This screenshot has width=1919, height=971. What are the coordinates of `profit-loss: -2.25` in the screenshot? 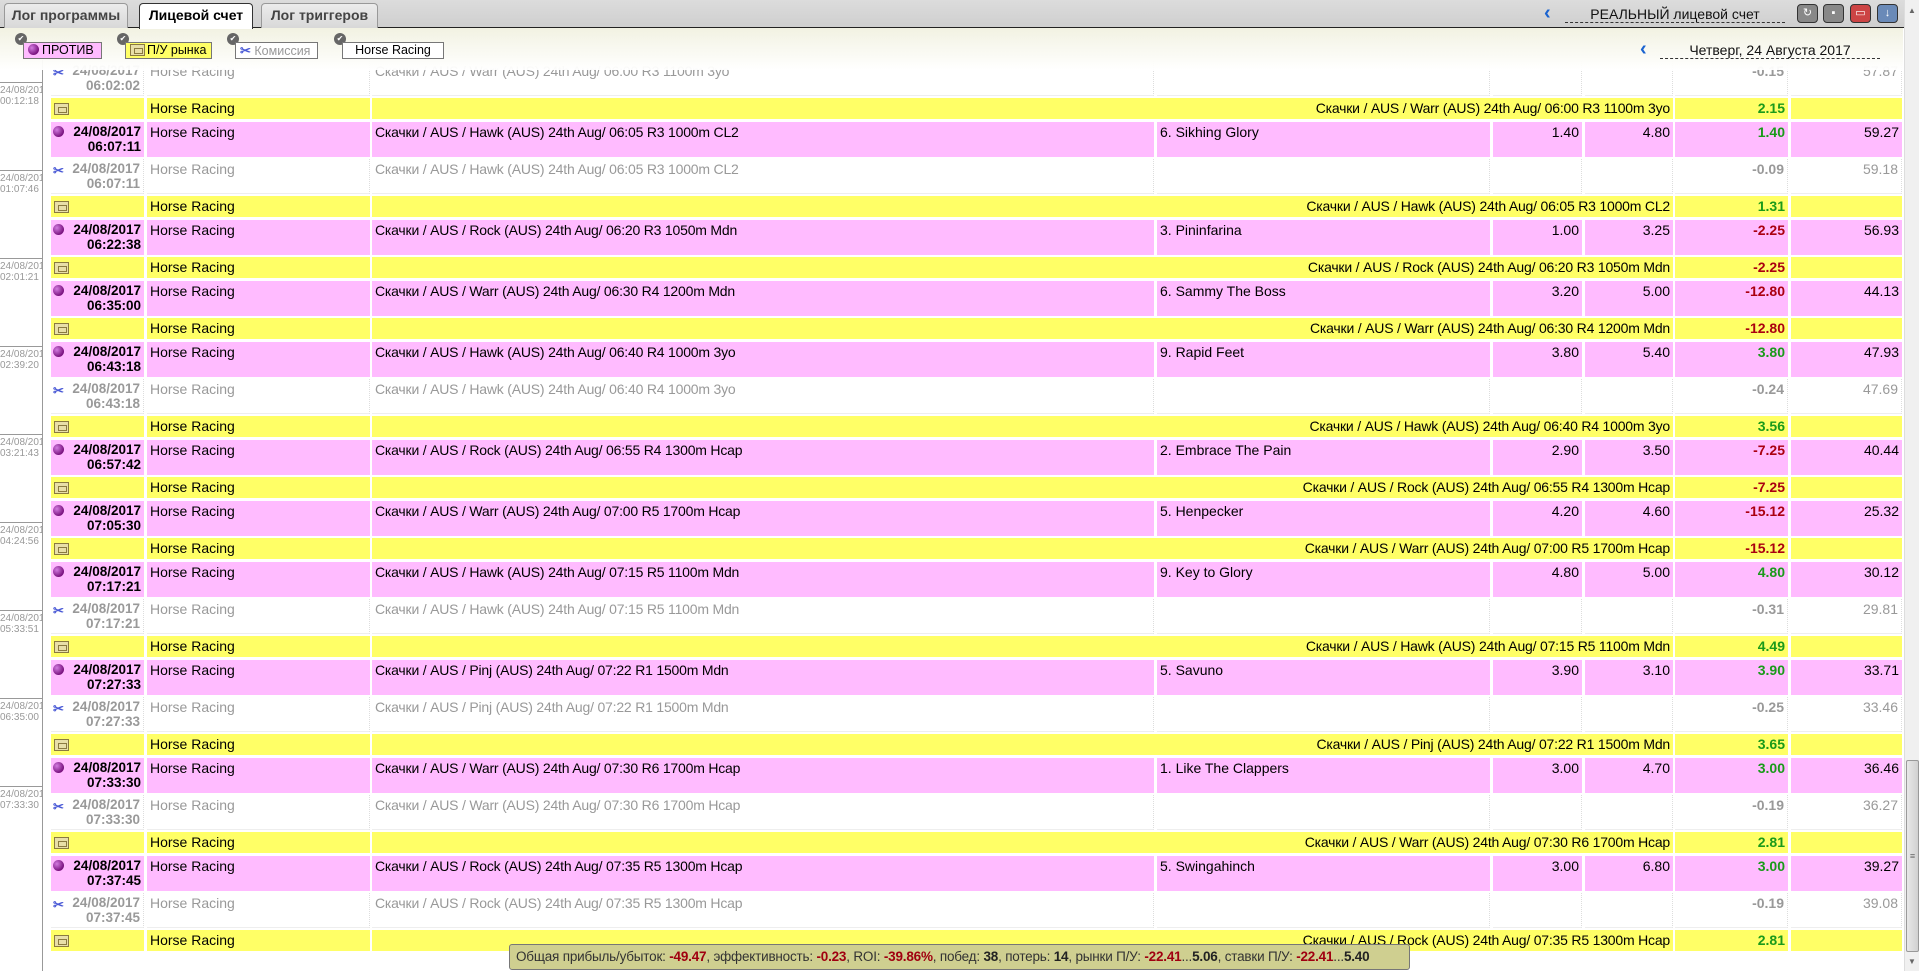 It's located at (1769, 267).